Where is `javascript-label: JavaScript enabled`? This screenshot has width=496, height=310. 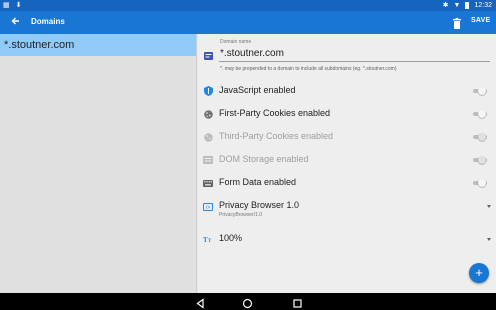
javascript-label: JavaScript enabled is located at coordinates (257, 90).